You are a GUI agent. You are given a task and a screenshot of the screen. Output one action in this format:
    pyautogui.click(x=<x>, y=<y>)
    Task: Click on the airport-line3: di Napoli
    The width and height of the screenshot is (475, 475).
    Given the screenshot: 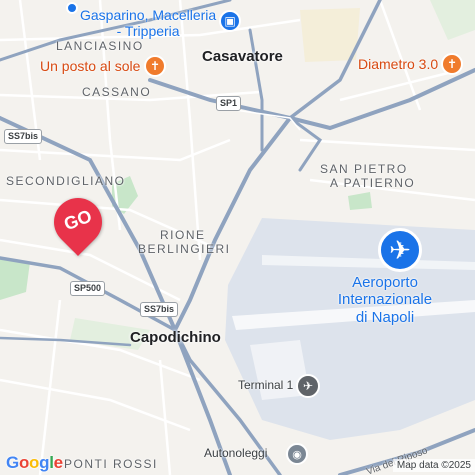 What is the action you would take?
    pyautogui.click(x=385, y=317)
    